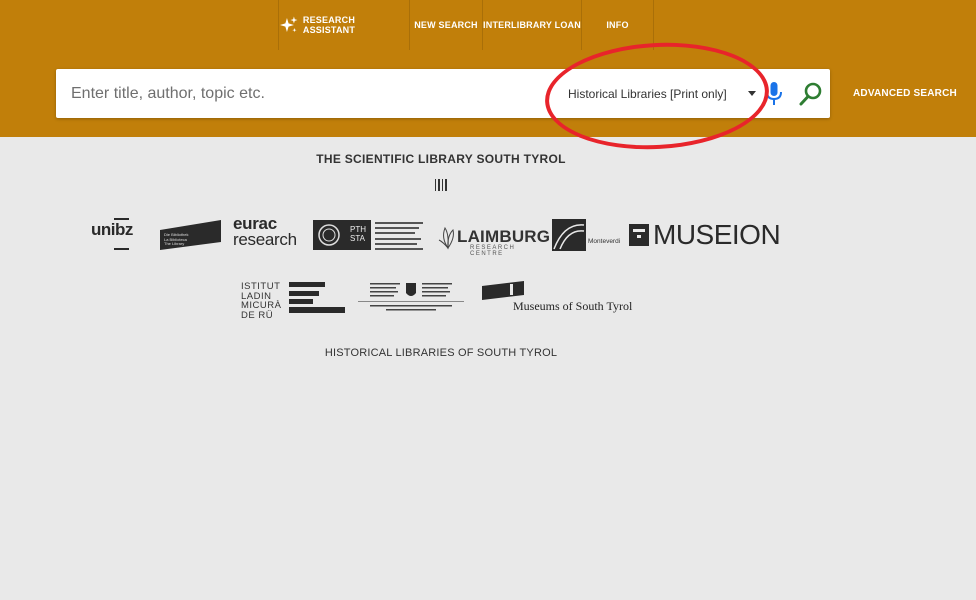 This screenshot has height=600, width=976. Describe the element at coordinates (446, 238) in the screenshot. I see `leaf-icon` at that location.